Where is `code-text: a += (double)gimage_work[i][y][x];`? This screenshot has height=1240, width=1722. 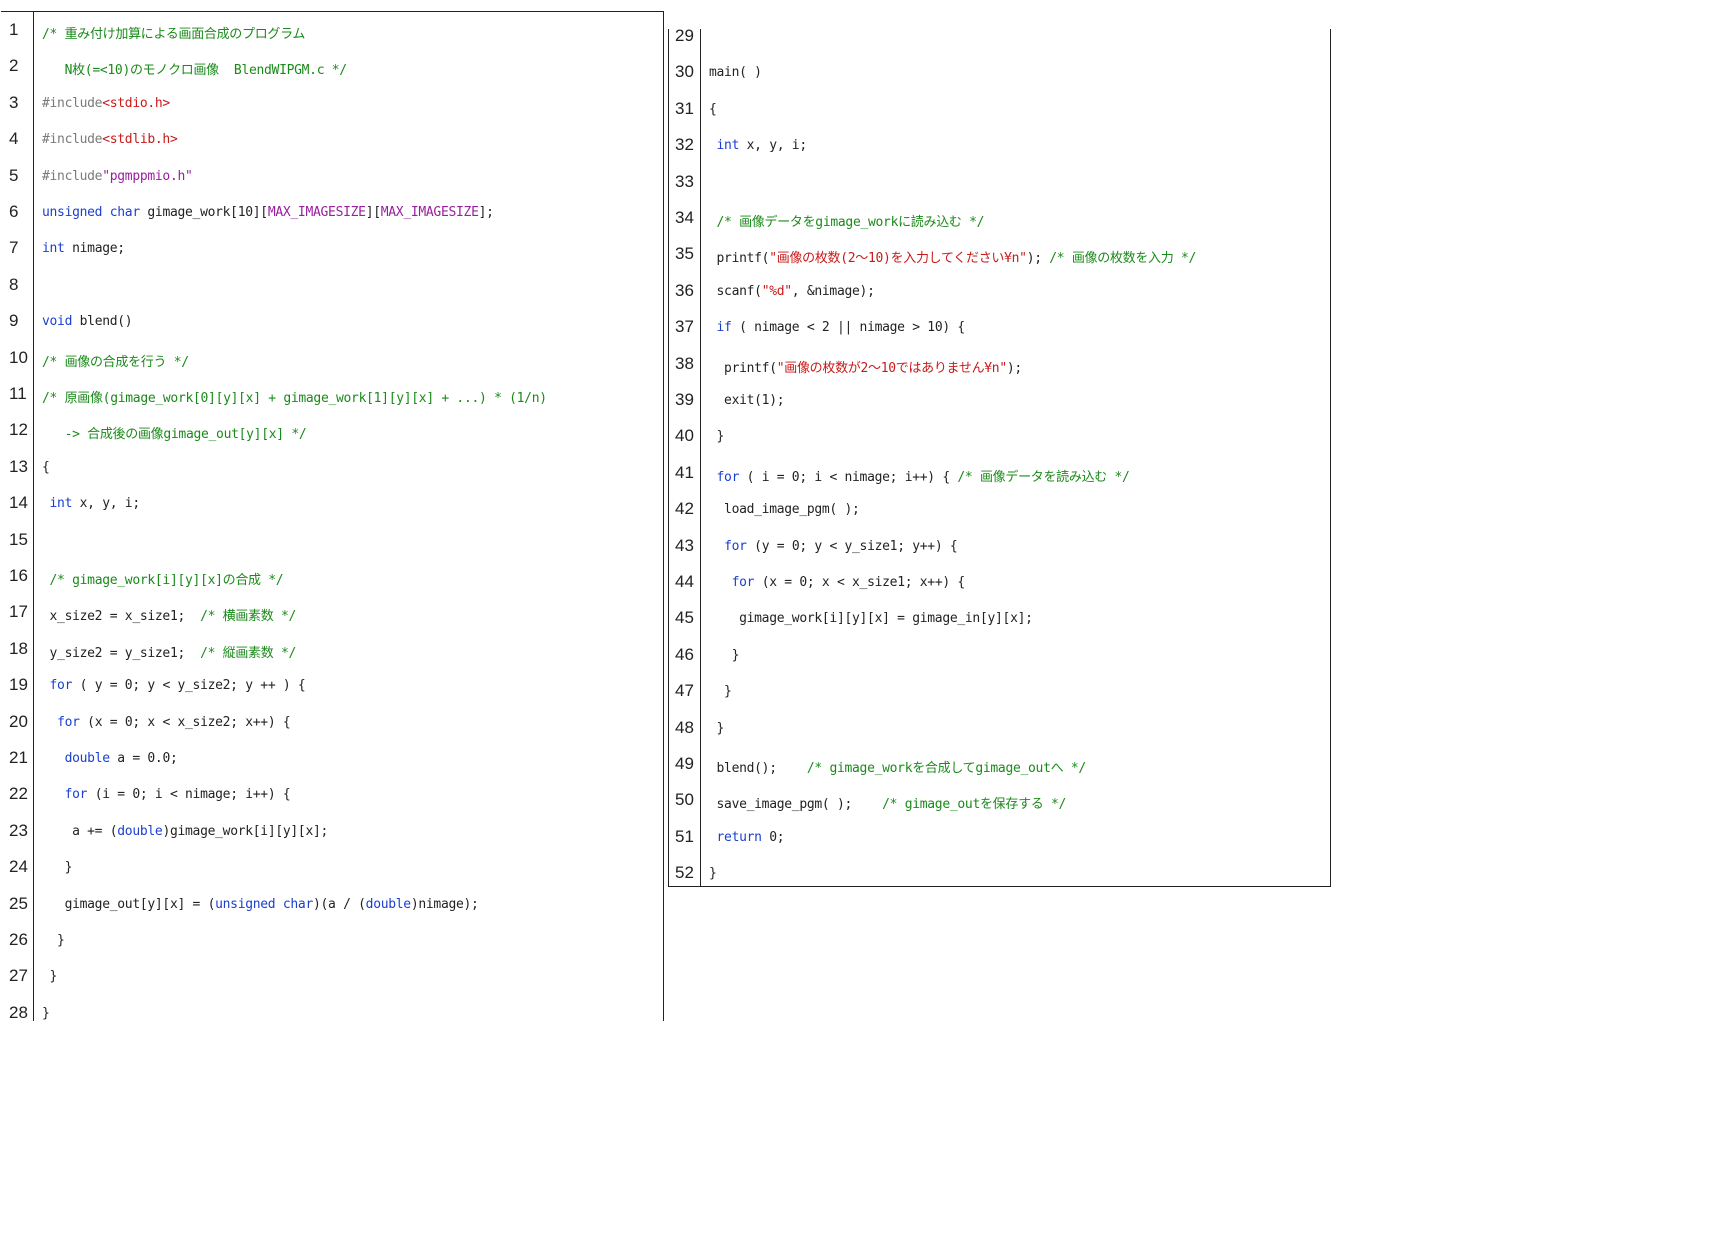
code-text: a += (double)gimage_work[i][y][x]; is located at coordinates (185, 831).